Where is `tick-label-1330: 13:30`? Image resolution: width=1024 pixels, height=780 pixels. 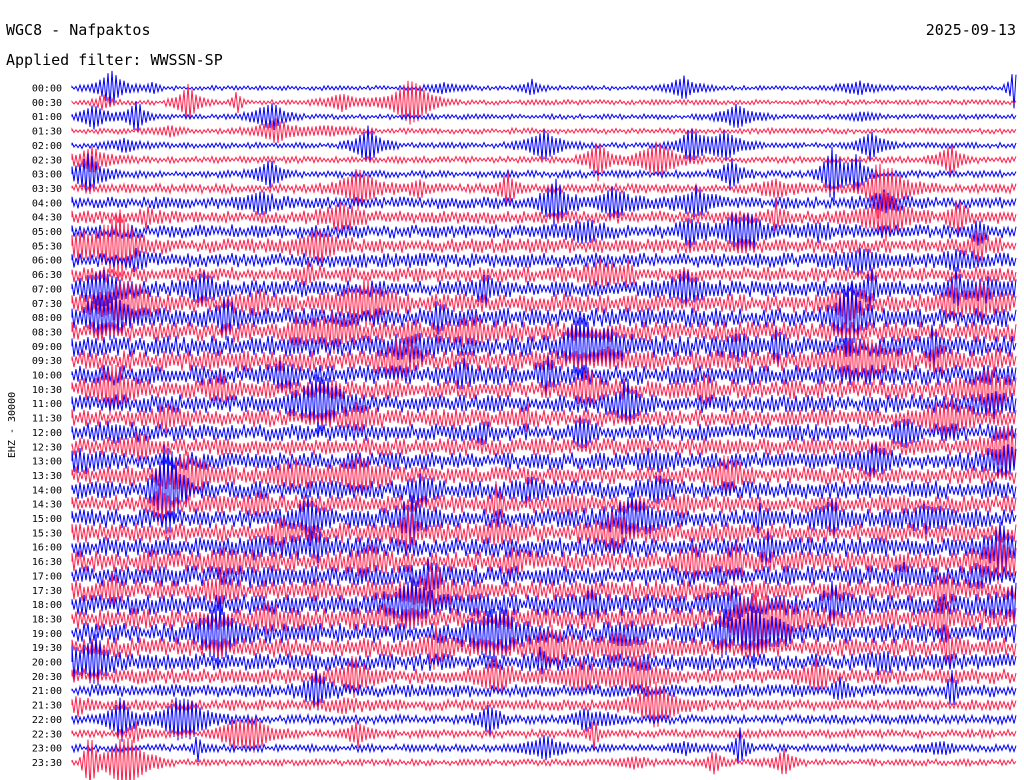
tick-label-1330: 13:30 is located at coordinates (47, 476).